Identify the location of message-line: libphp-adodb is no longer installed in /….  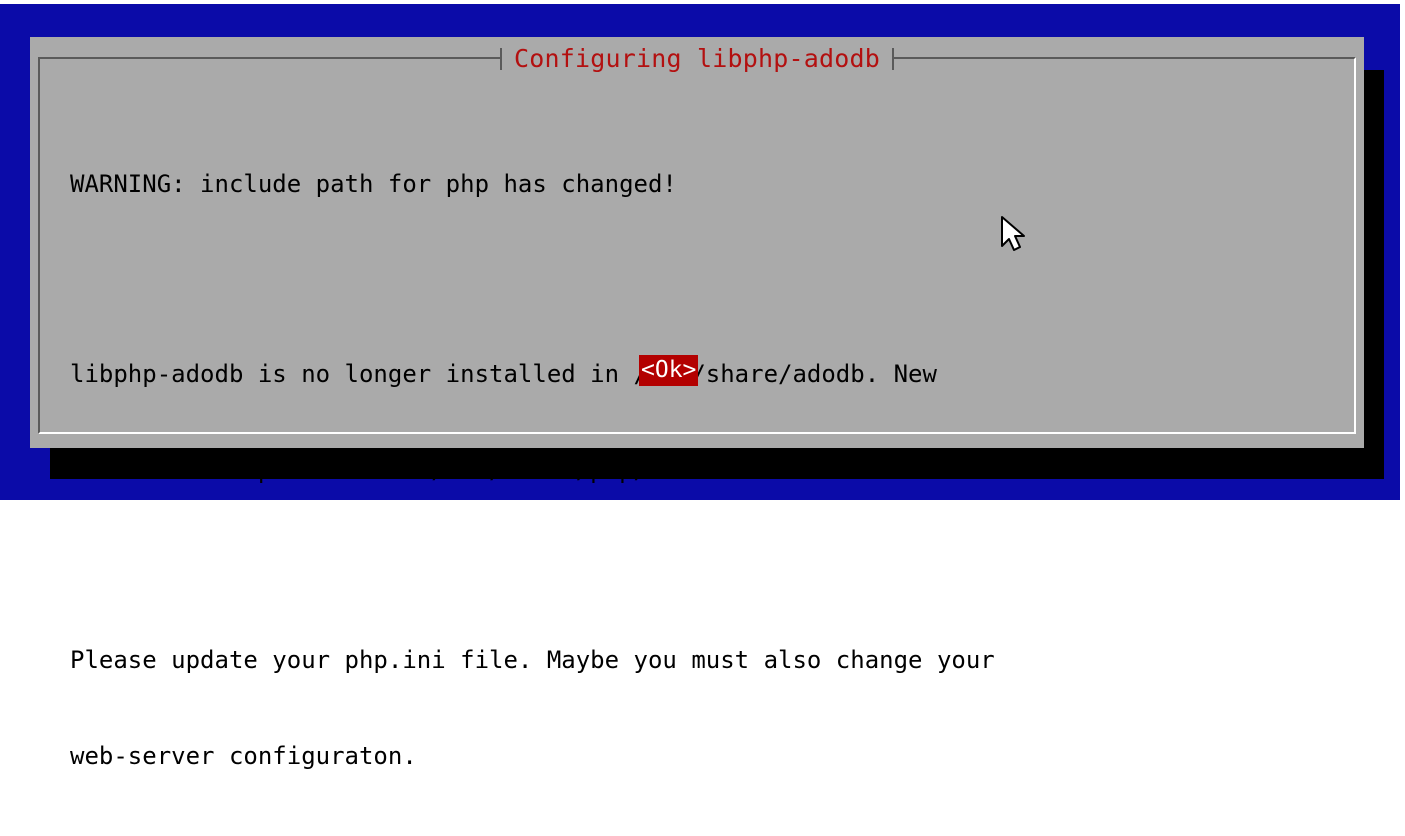
(503, 374).